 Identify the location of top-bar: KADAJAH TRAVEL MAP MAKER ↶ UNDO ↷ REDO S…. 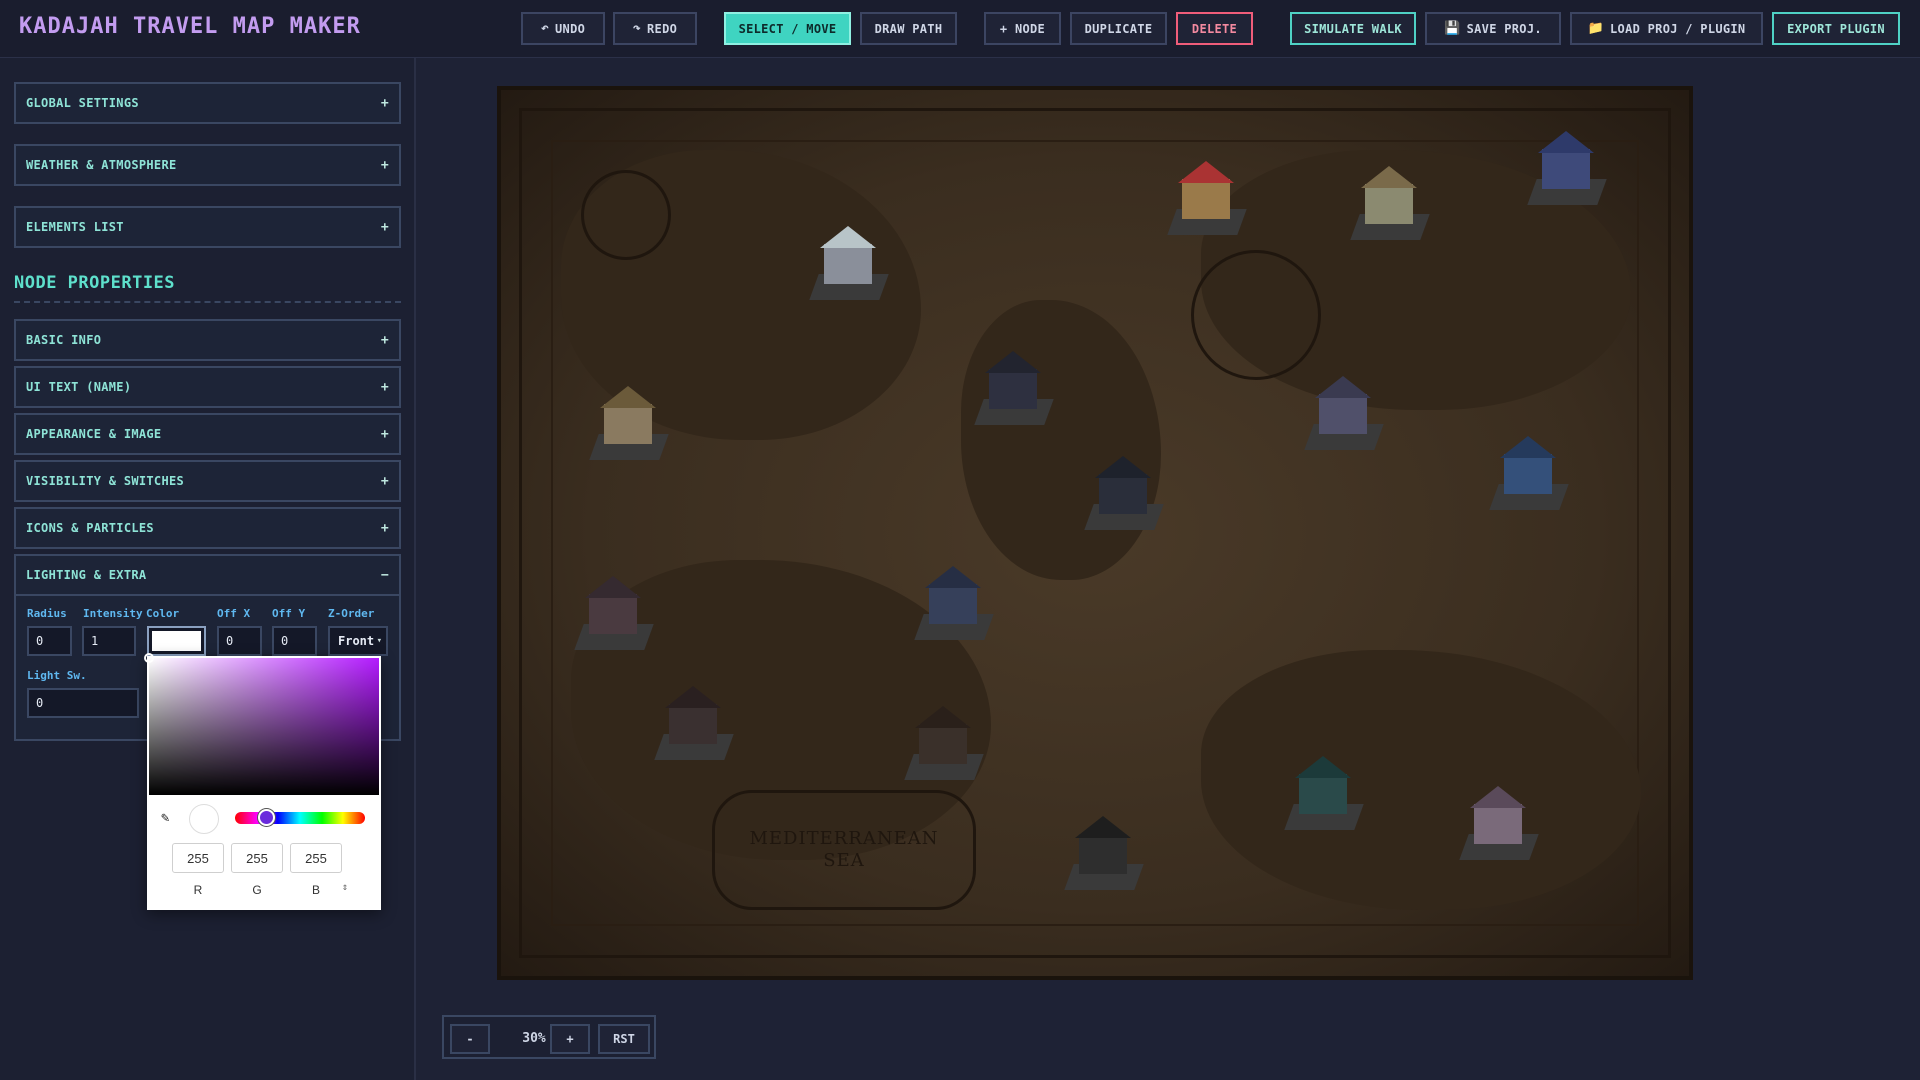
(960, 29).